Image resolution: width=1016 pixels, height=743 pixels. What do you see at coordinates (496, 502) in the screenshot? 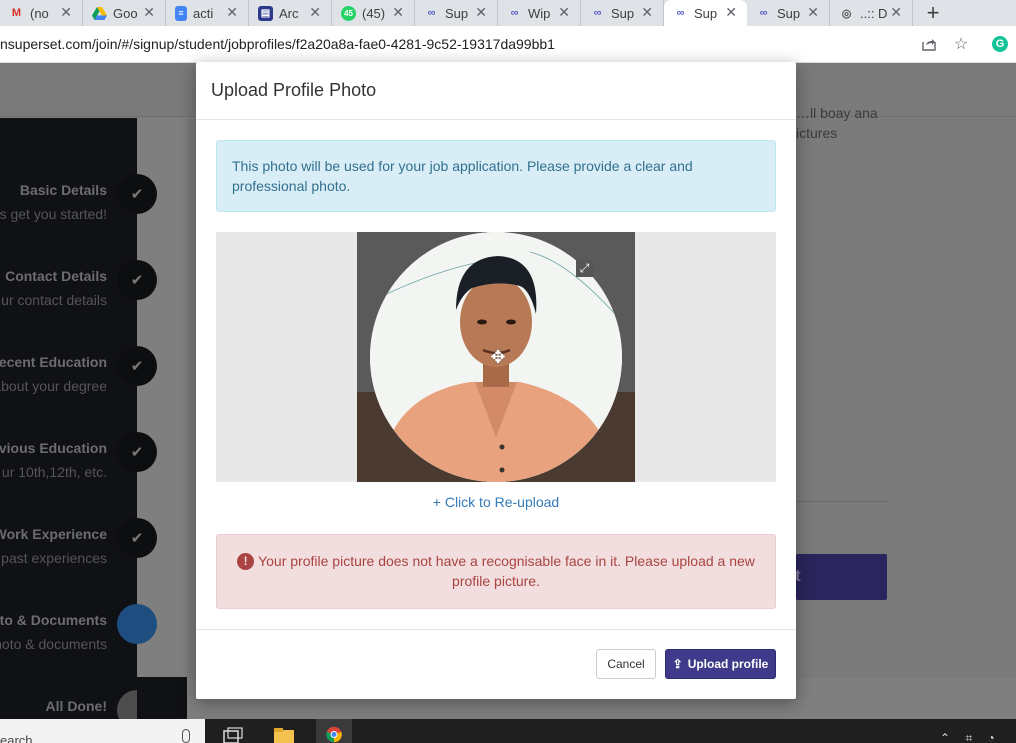
I see `reupload-link: + Click to Re-upload` at bounding box center [496, 502].